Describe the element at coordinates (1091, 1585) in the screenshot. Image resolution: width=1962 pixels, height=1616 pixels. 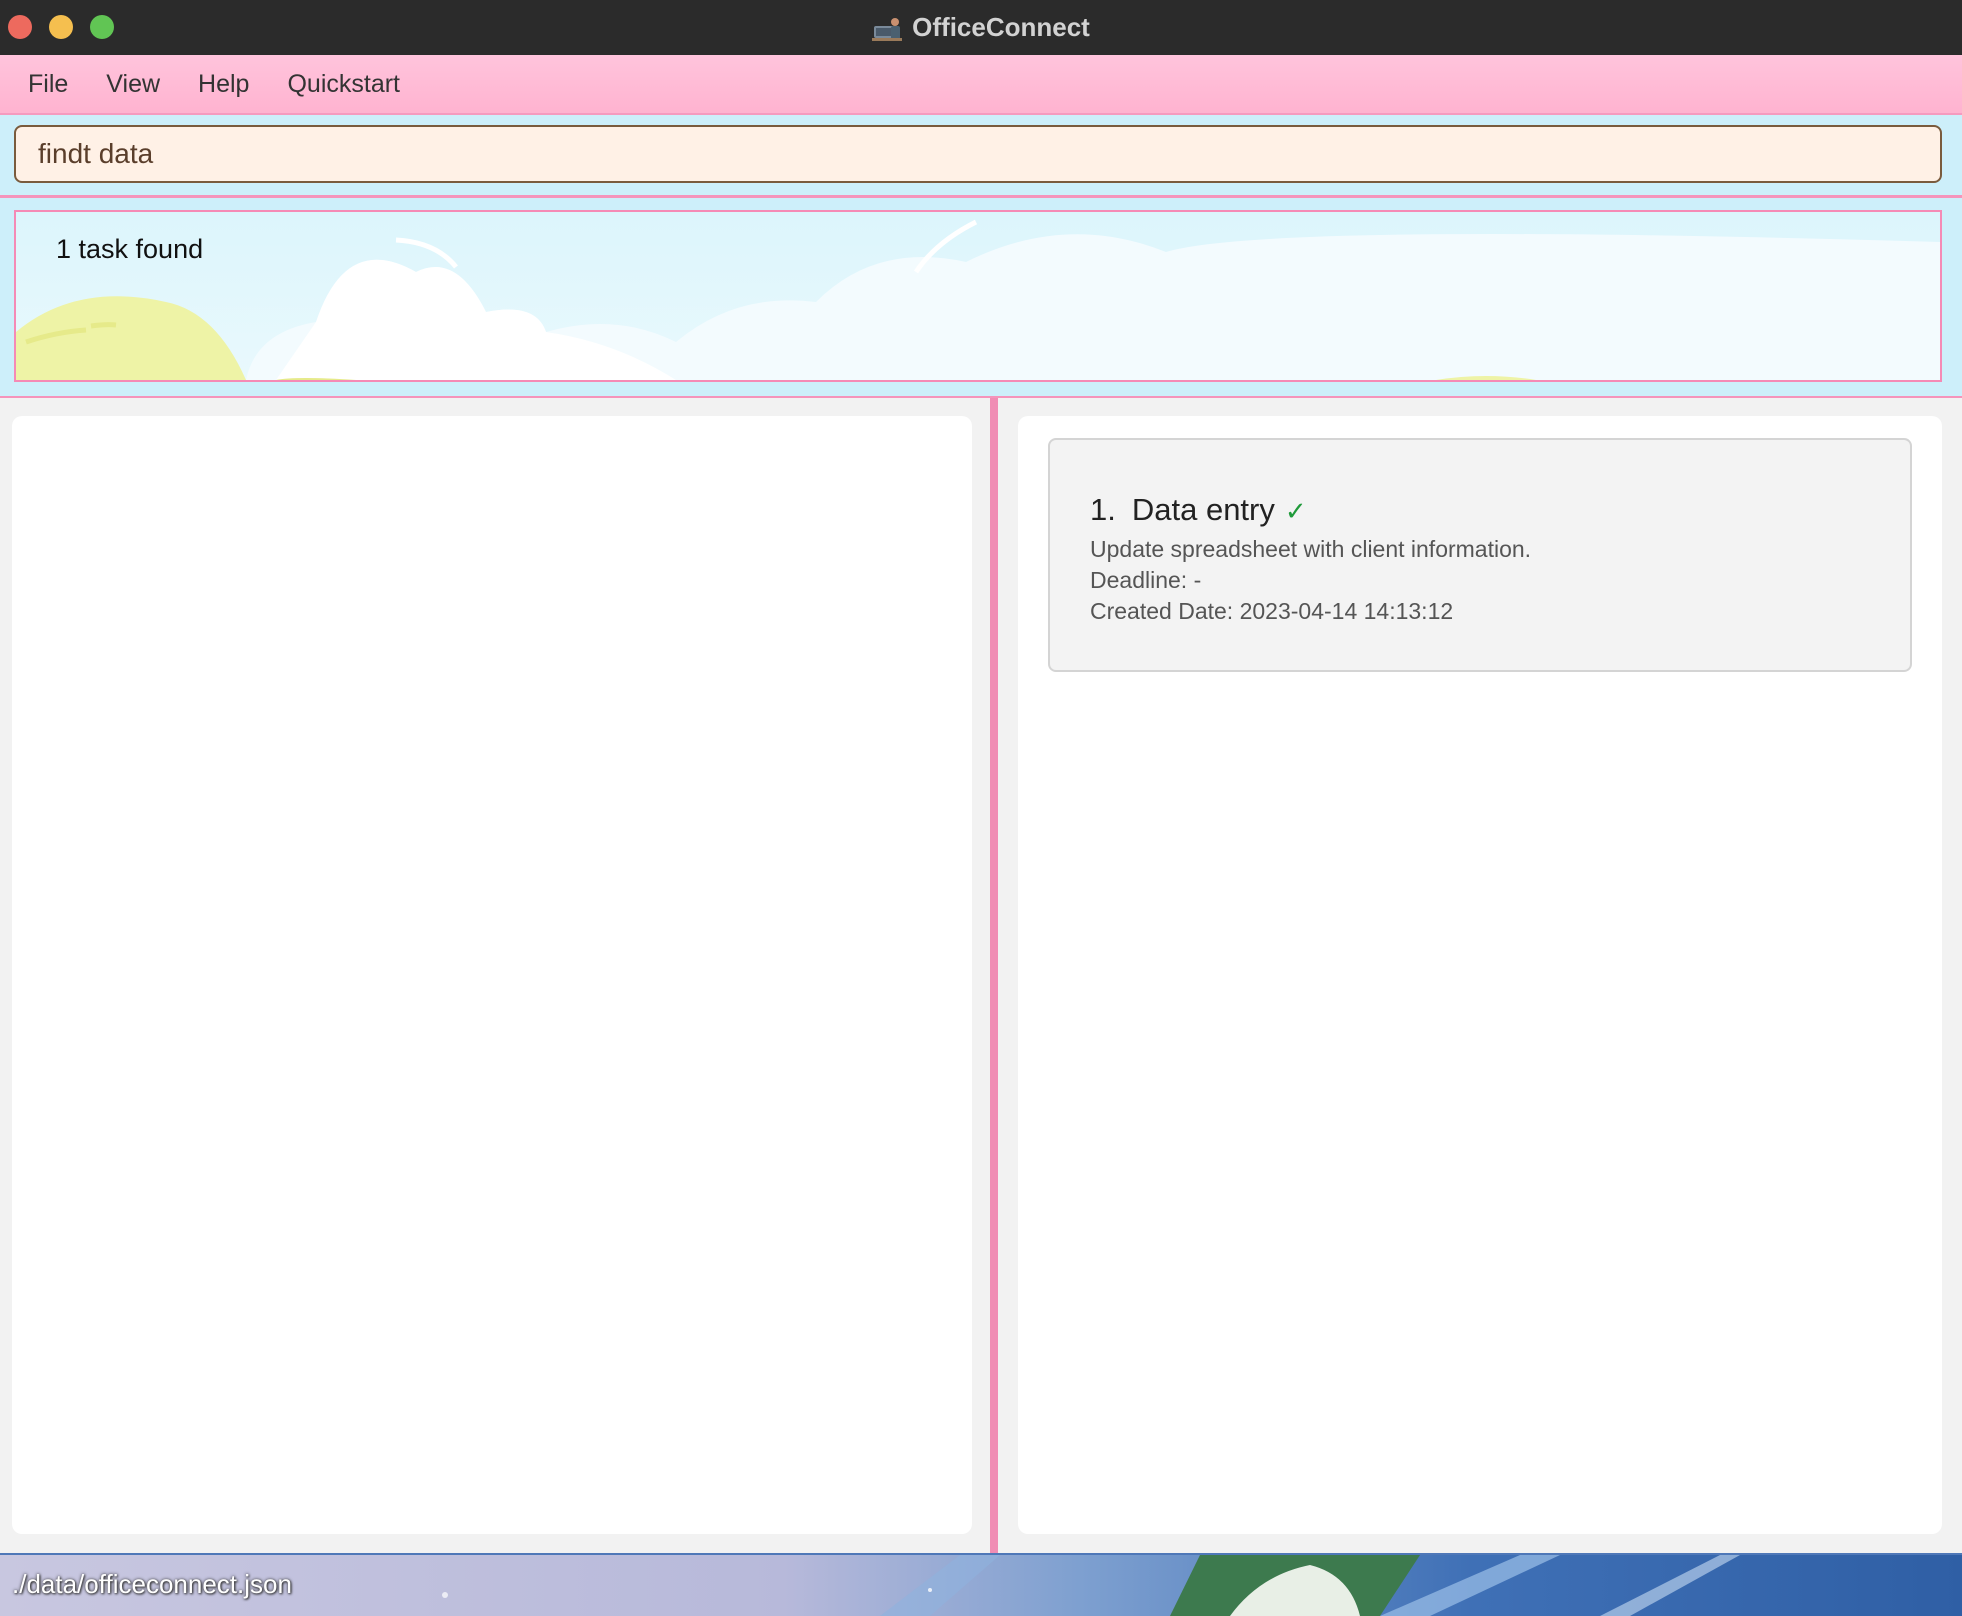
I see `status-bar-art` at that location.